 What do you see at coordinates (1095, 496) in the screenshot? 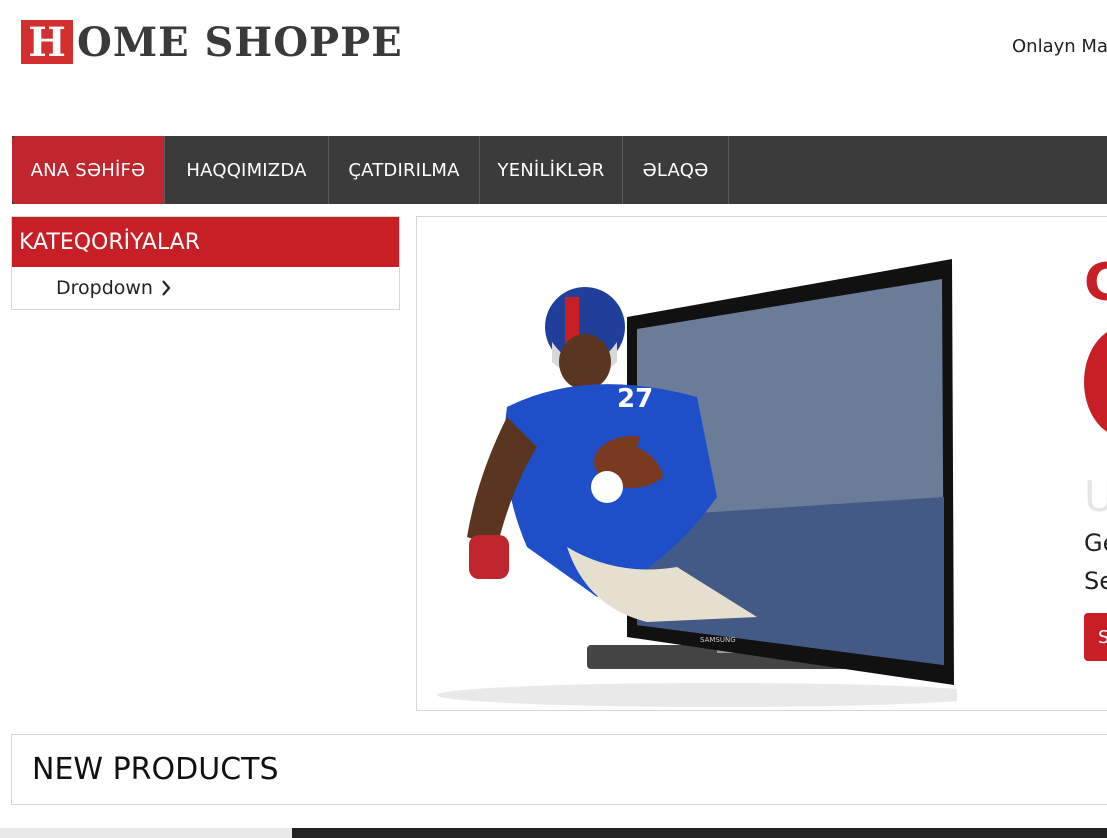
I see `banner-faint-text: U` at bounding box center [1095, 496].